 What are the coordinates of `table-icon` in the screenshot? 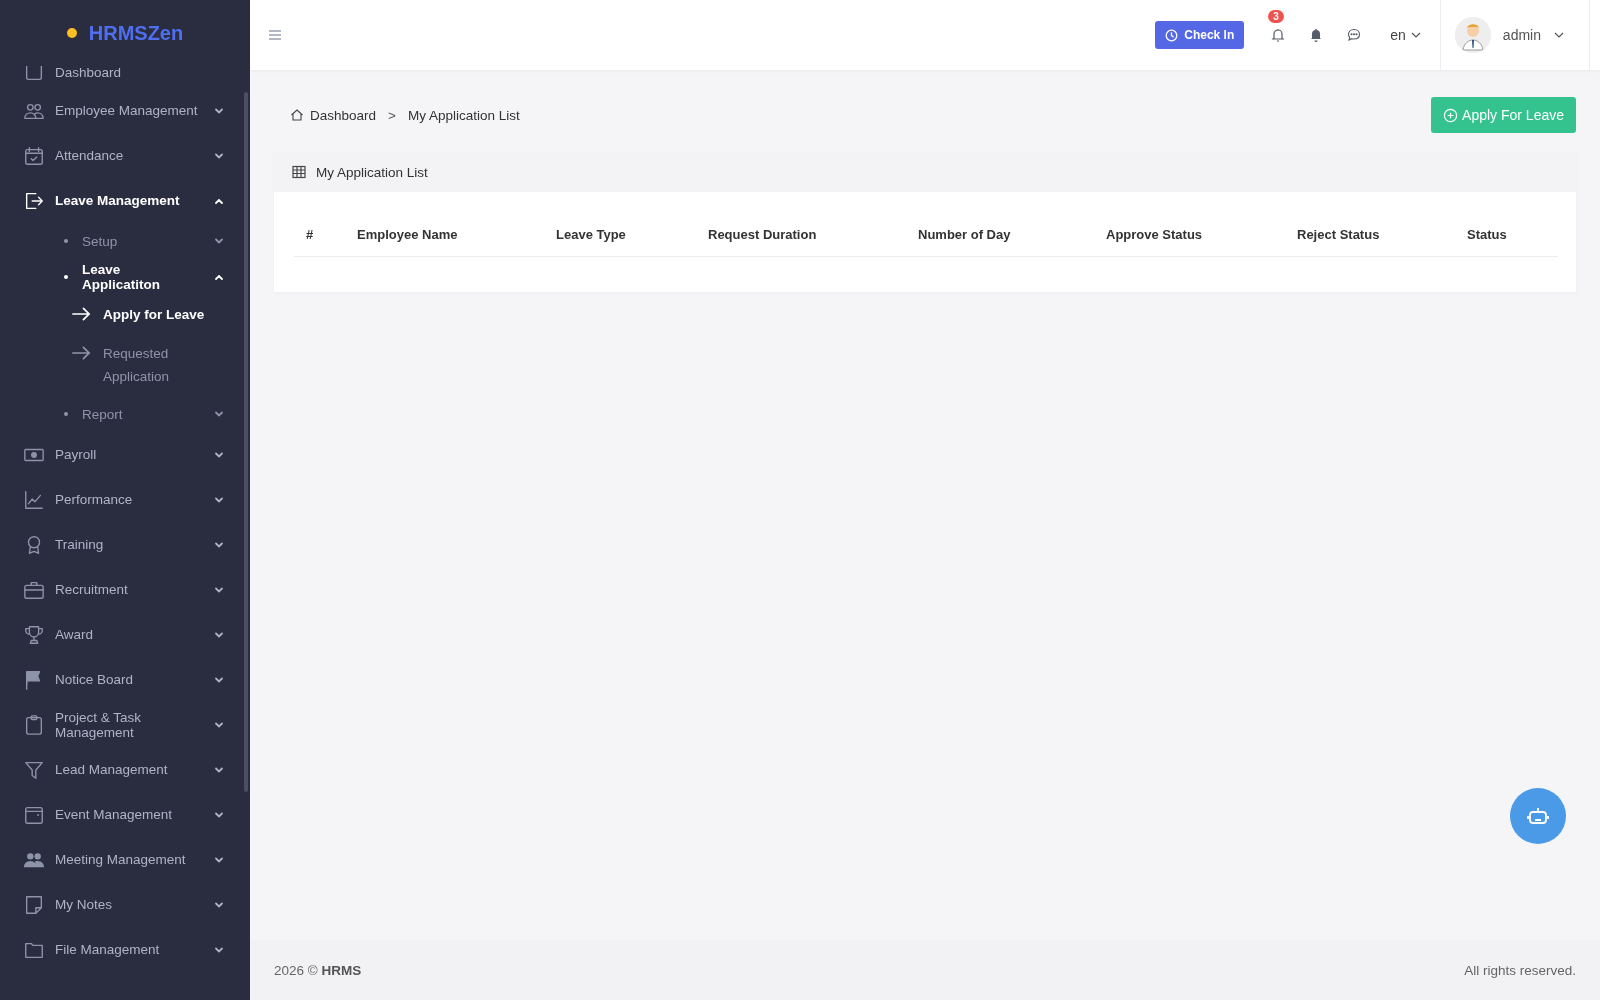 It's located at (299, 172).